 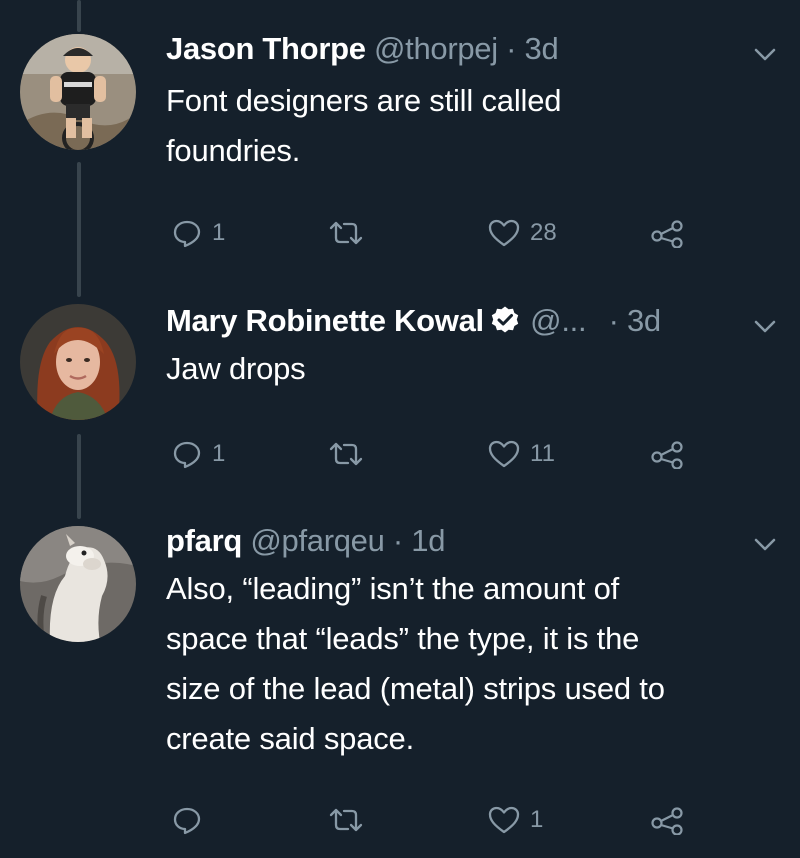 What do you see at coordinates (436, 48) in the screenshot?
I see `user-handle: @thorpej` at bounding box center [436, 48].